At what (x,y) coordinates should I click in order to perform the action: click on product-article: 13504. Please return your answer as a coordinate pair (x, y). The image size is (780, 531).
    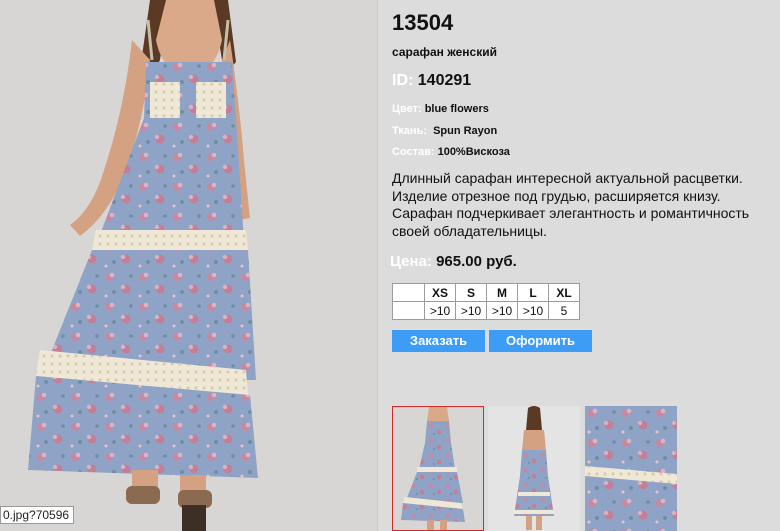
    Looking at the image, I should click on (423, 22).